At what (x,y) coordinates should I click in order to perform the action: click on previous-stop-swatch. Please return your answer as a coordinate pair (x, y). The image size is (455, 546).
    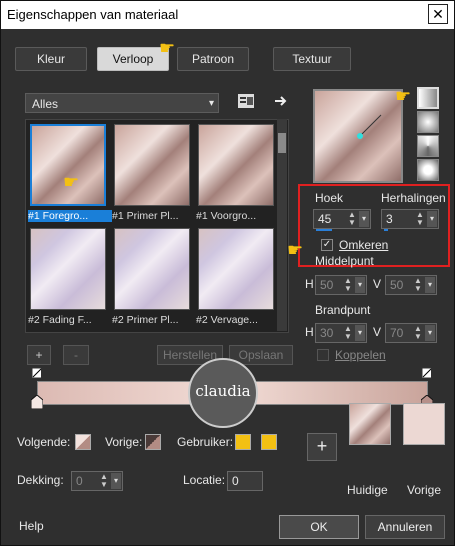
    Looking at the image, I should click on (153, 442).